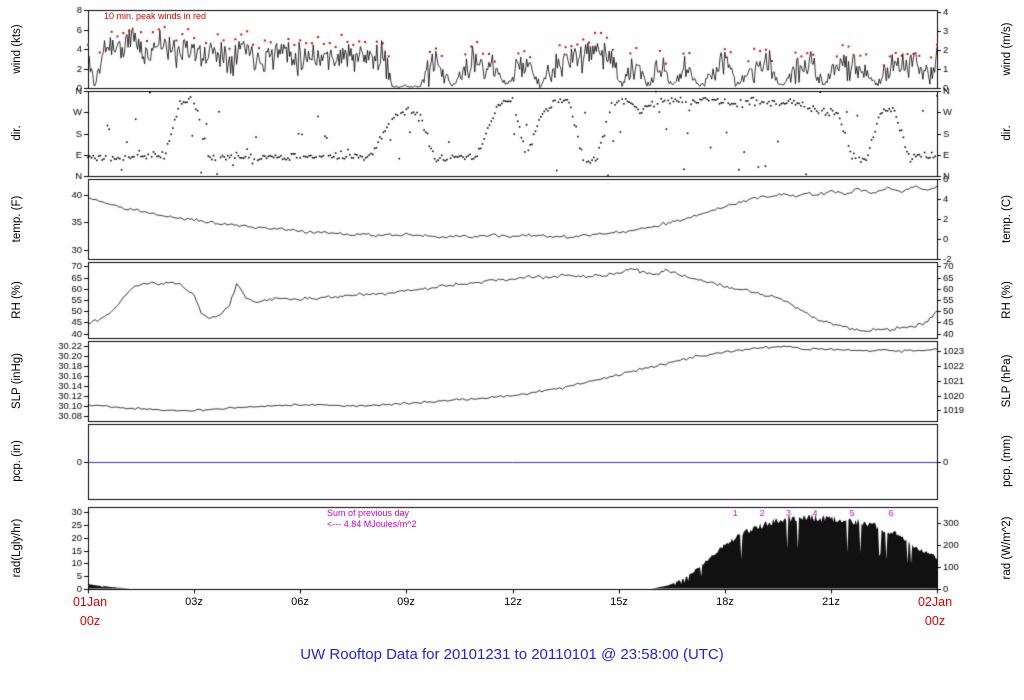  Describe the element at coordinates (725, 602) in the screenshot. I see `xtick-18z: 18z` at that location.